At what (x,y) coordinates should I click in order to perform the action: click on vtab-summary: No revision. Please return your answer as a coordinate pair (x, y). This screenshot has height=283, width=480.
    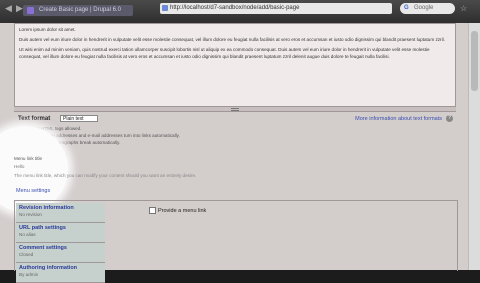
    Looking at the image, I should click on (30, 214).